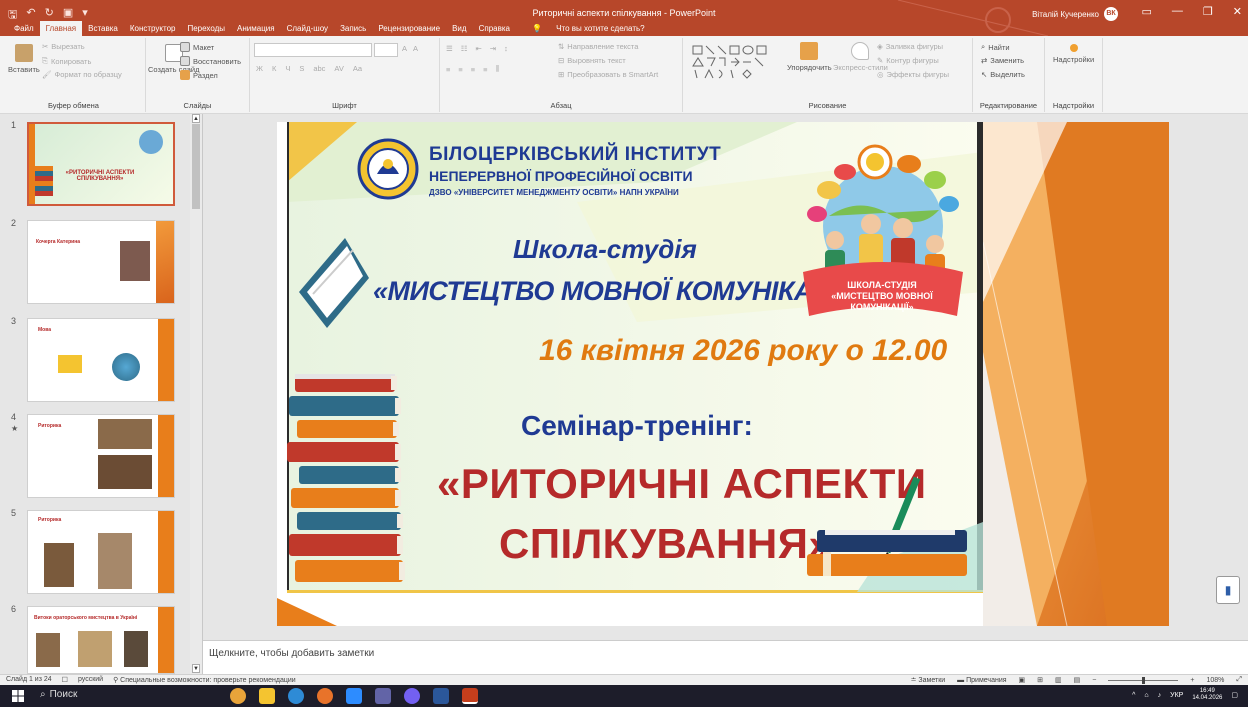 Image resolution: width=1248 pixels, height=707 pixels. Describe the element at coordinates (1058, 680) in the screenshot. I see `reading-view-icon: ▥` at that location.